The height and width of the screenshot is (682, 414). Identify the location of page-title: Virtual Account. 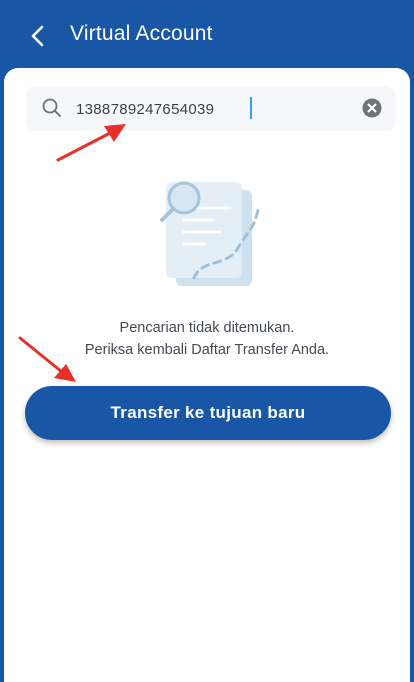
(141, 33).